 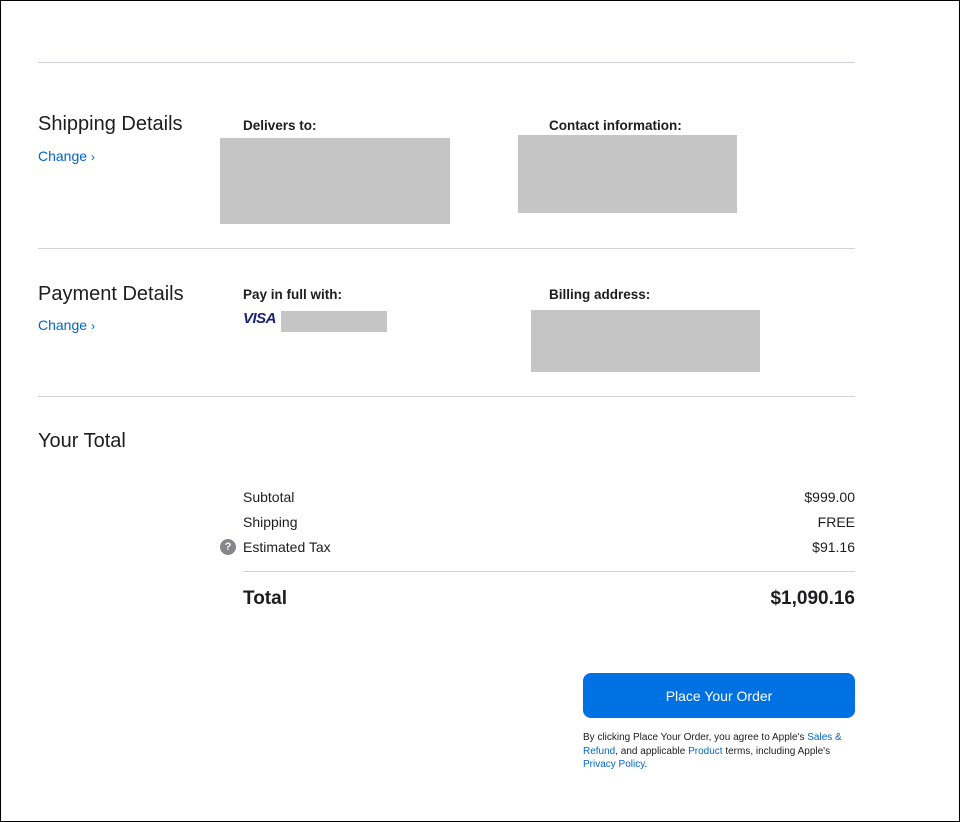 I want to click on place-order-button: Place Your Order, so click(x=719, y=695).